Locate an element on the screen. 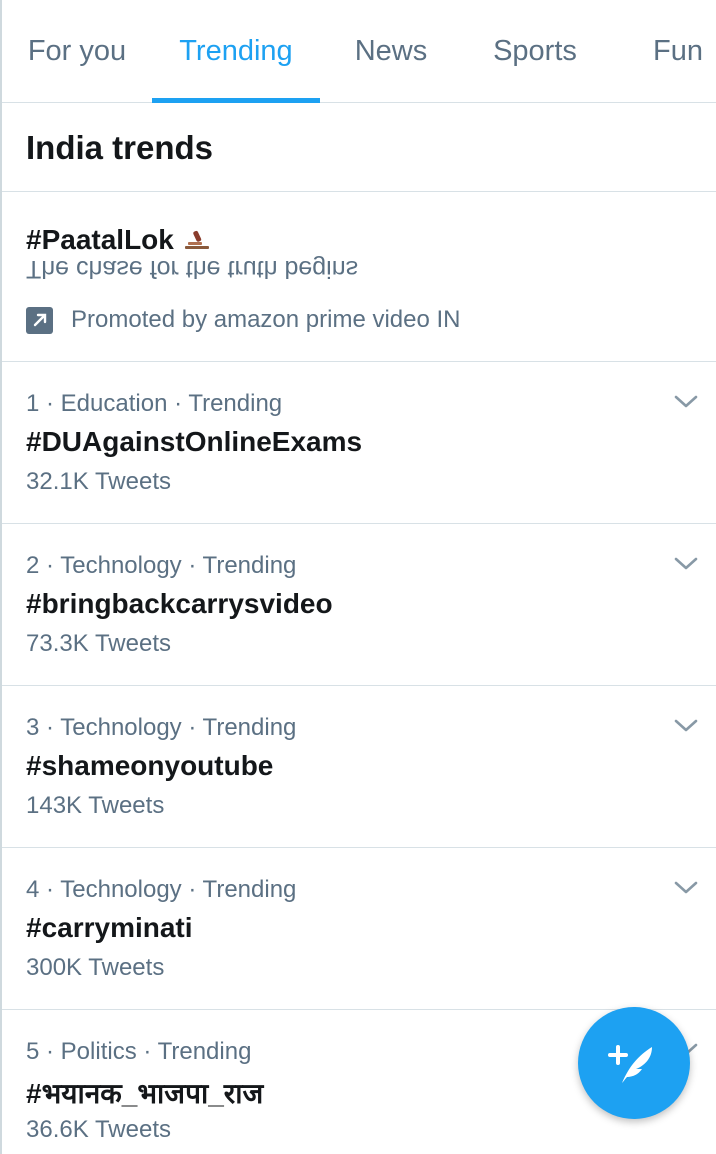 The height and width of the screenshot is (1154, 716). tab-label: Trending is located at coordinates (236, 51).